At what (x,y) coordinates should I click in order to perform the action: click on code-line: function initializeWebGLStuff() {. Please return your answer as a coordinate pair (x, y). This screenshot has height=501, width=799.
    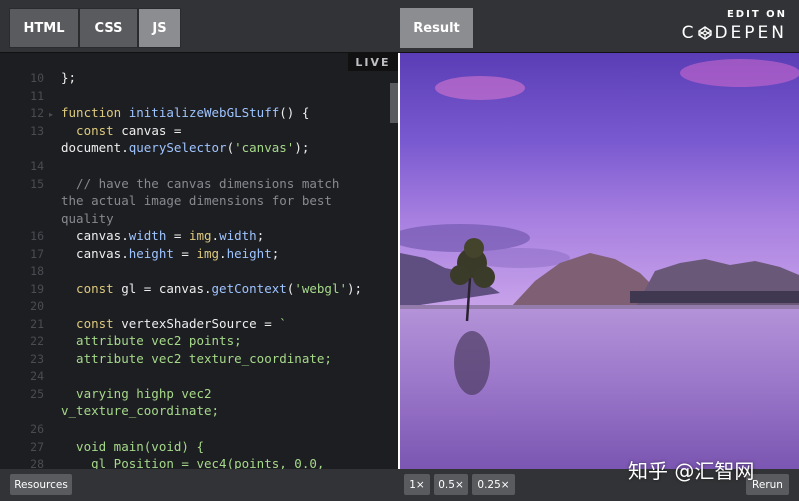
    Looking at the image, I should click on (185, 112).